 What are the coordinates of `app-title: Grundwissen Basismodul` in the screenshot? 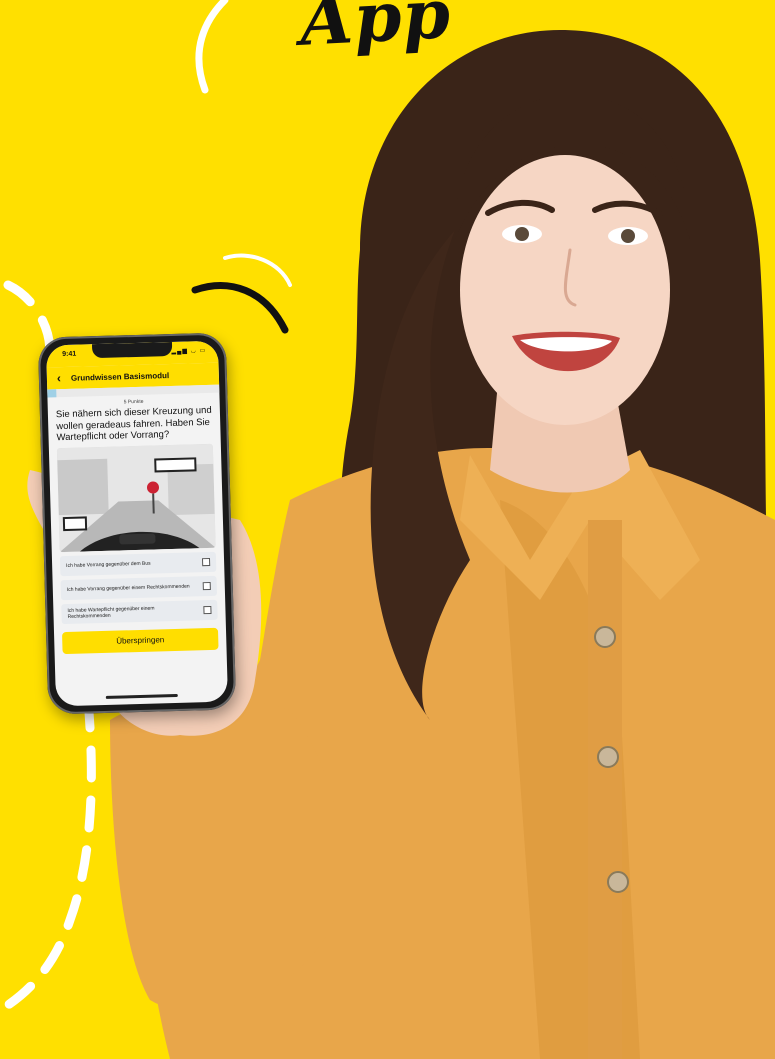 It's located at (120, 376).